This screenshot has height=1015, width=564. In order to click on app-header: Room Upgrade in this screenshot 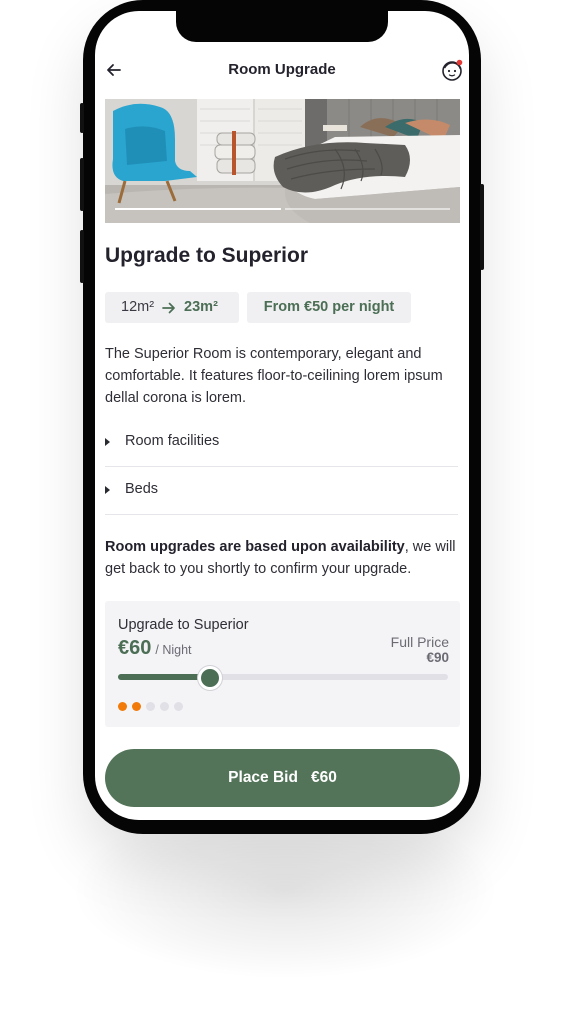, I will do `click(282, 71)`.